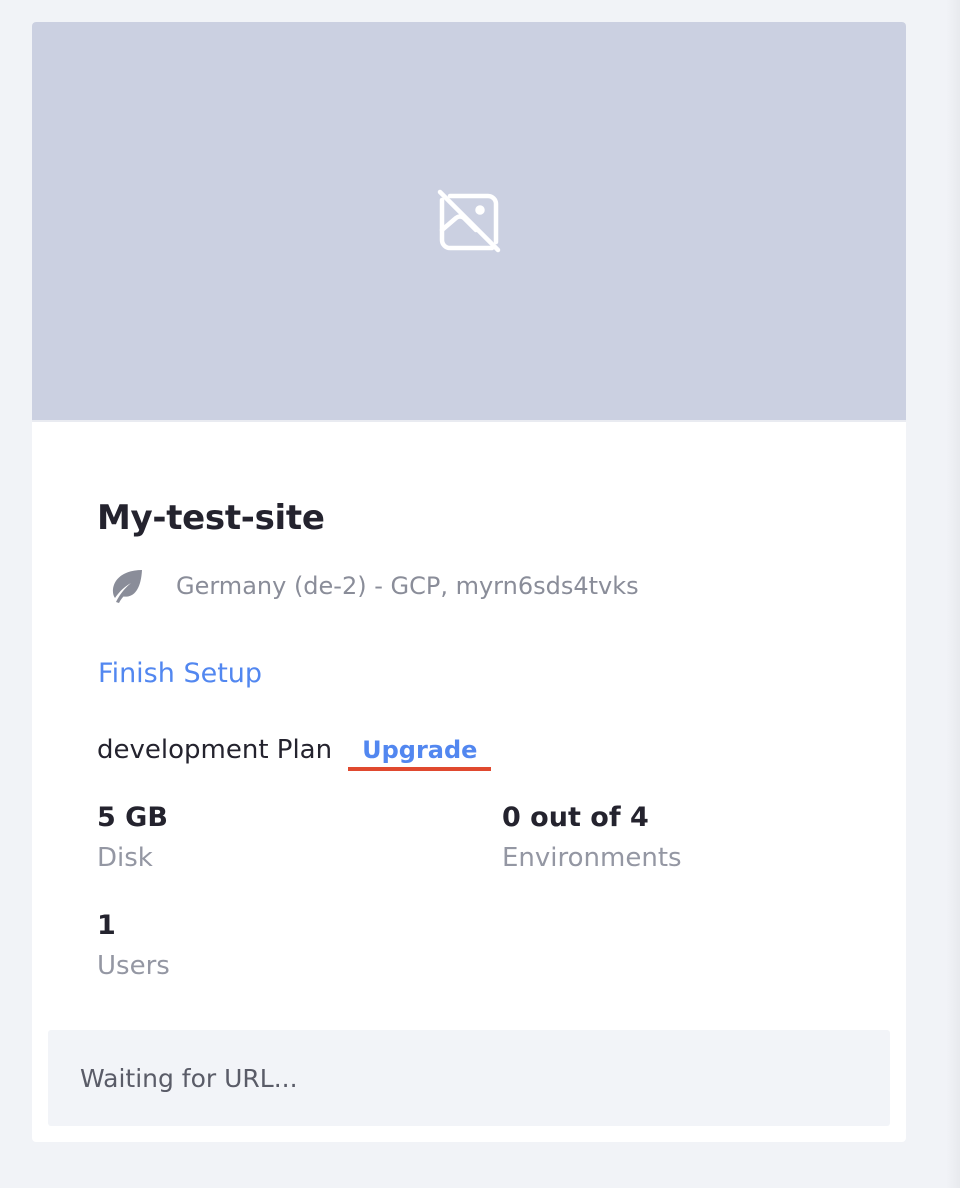 The width and height of the screenshot is (960, 1188). What do you see at coordinates (125, 858) in the screenshot?
I see `disk-label: Disk` at bounding box center [125, 858].